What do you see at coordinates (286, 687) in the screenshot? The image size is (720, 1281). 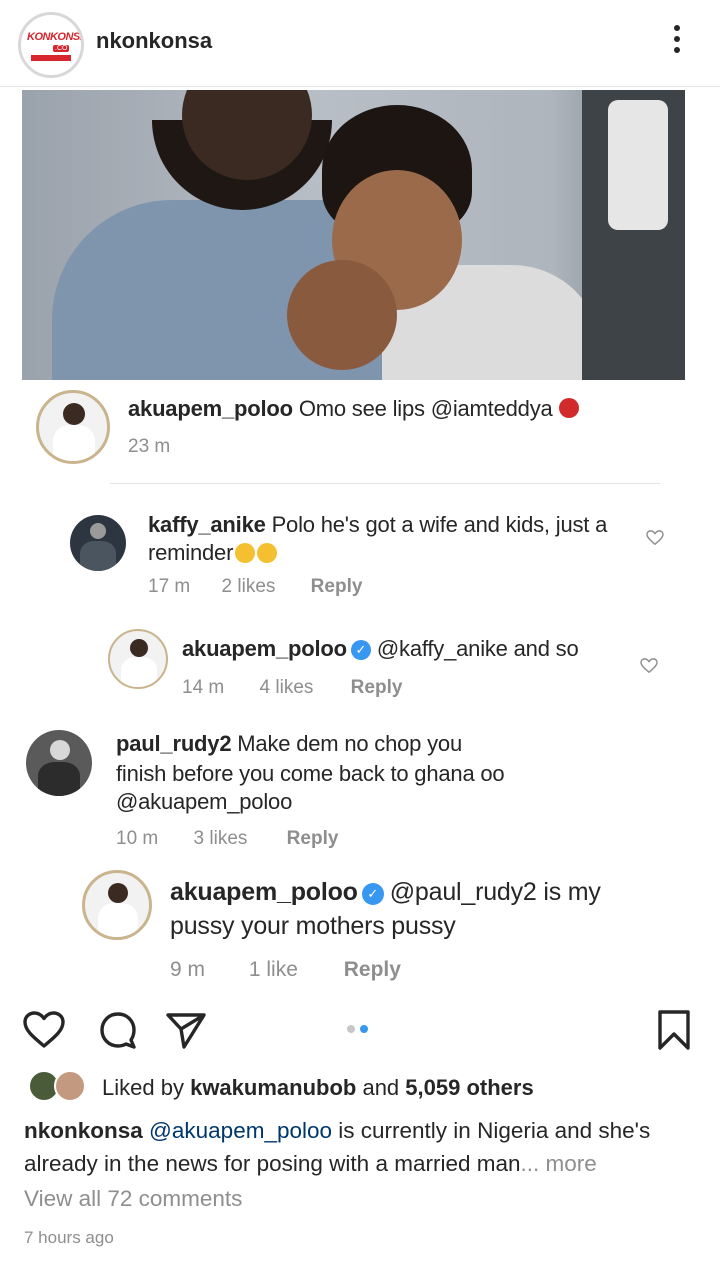 I see `comment-likes: 4 likes` at bounding box center [286, 687].